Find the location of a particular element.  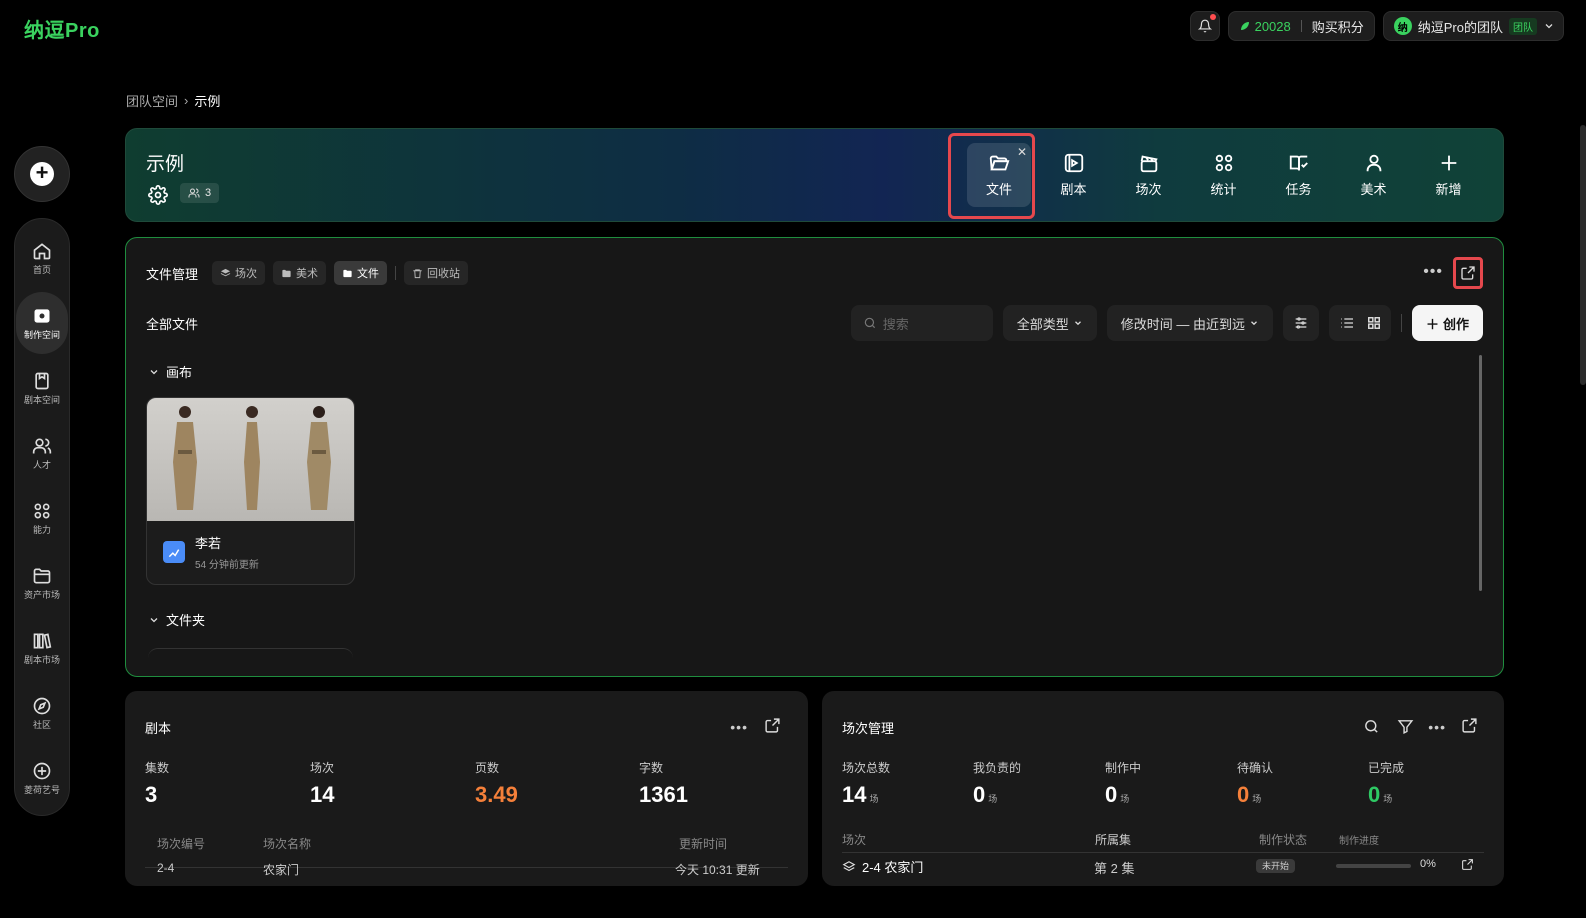

chip-scenes: 场次 is located at coordinates (239, 273).